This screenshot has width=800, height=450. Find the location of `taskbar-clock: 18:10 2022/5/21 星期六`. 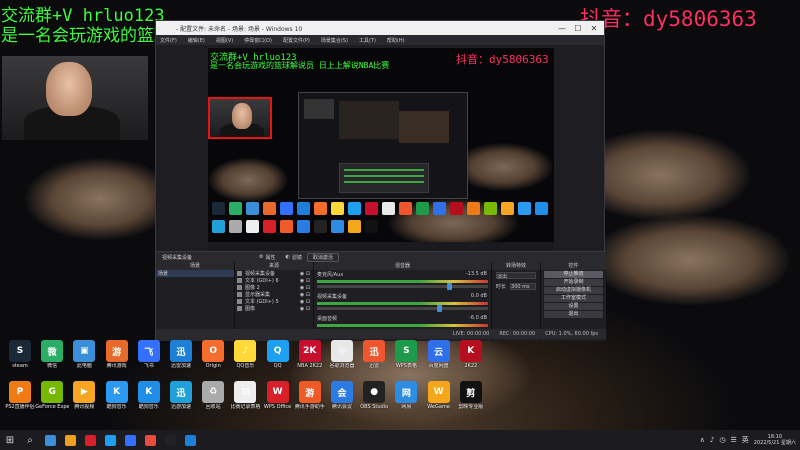

taskbar-clock: 18:10 2022/5/21 星期六 is located at coordinates (775, 440).